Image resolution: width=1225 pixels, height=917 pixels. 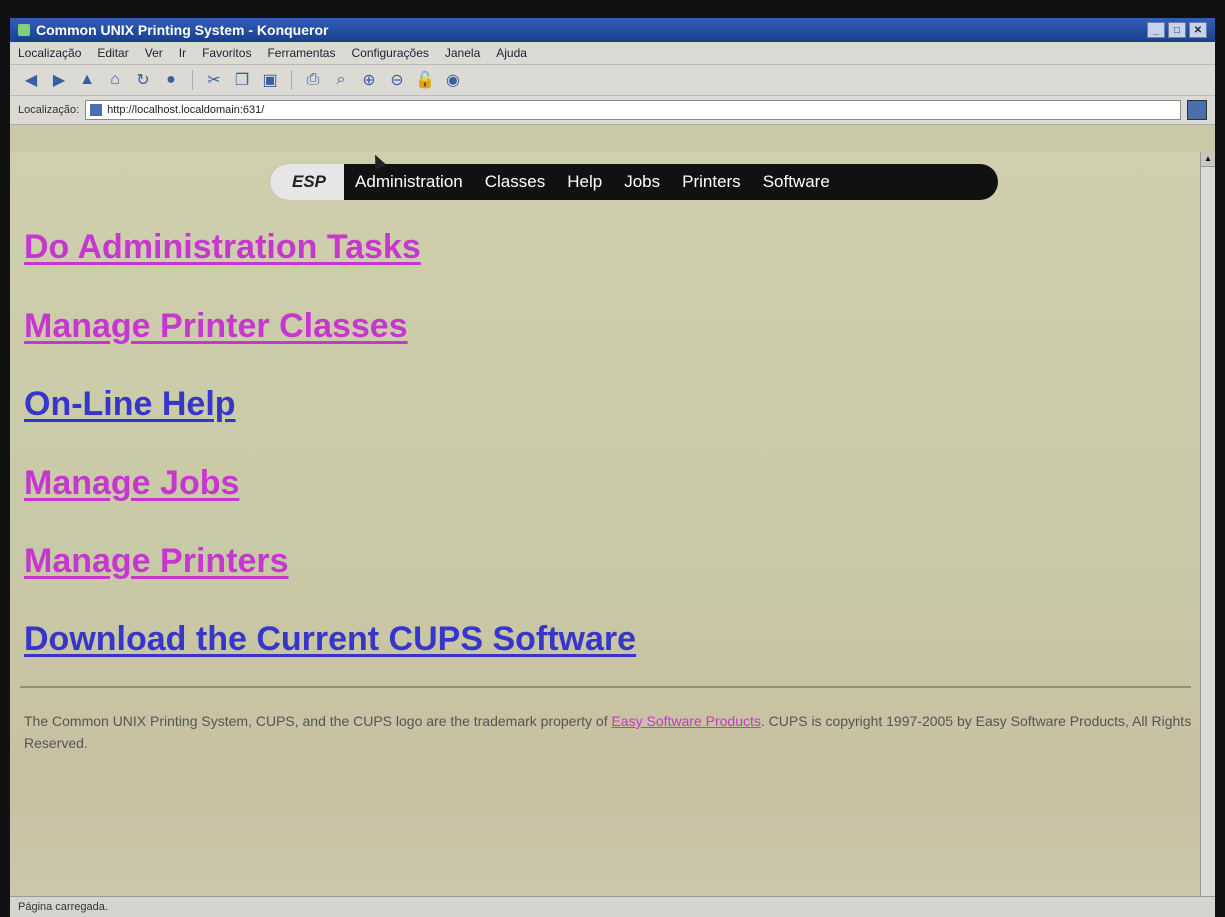 I want to click on paste-icon: ▣, so click(x=270, y=80).